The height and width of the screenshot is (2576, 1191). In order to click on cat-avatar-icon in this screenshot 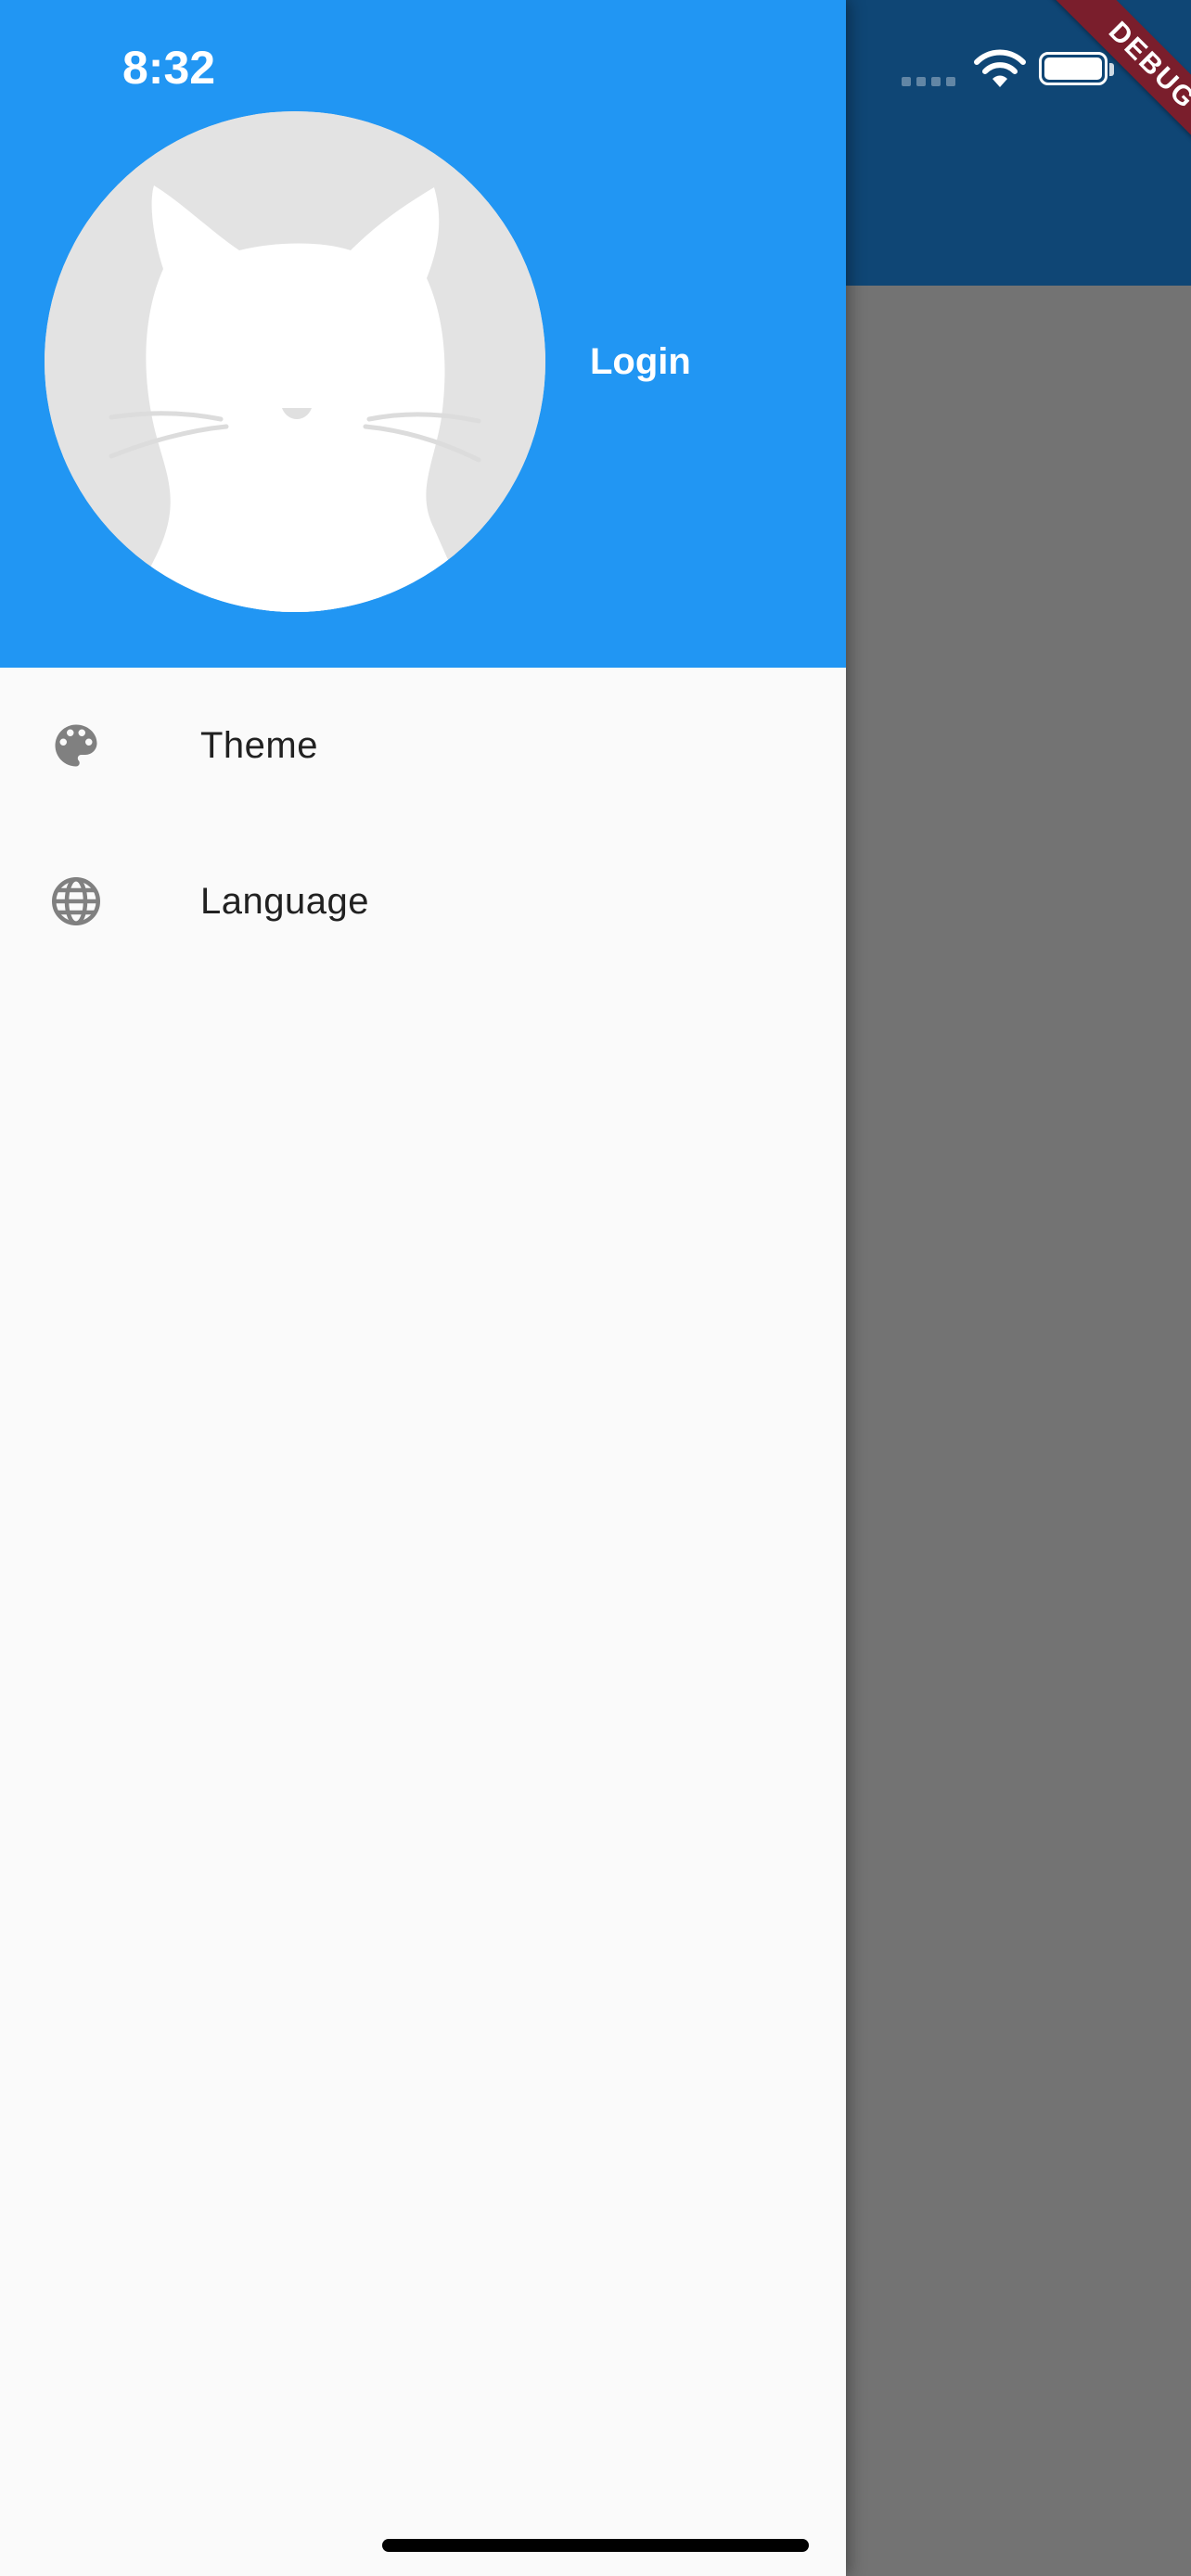, I will do `click(295, 361)`.